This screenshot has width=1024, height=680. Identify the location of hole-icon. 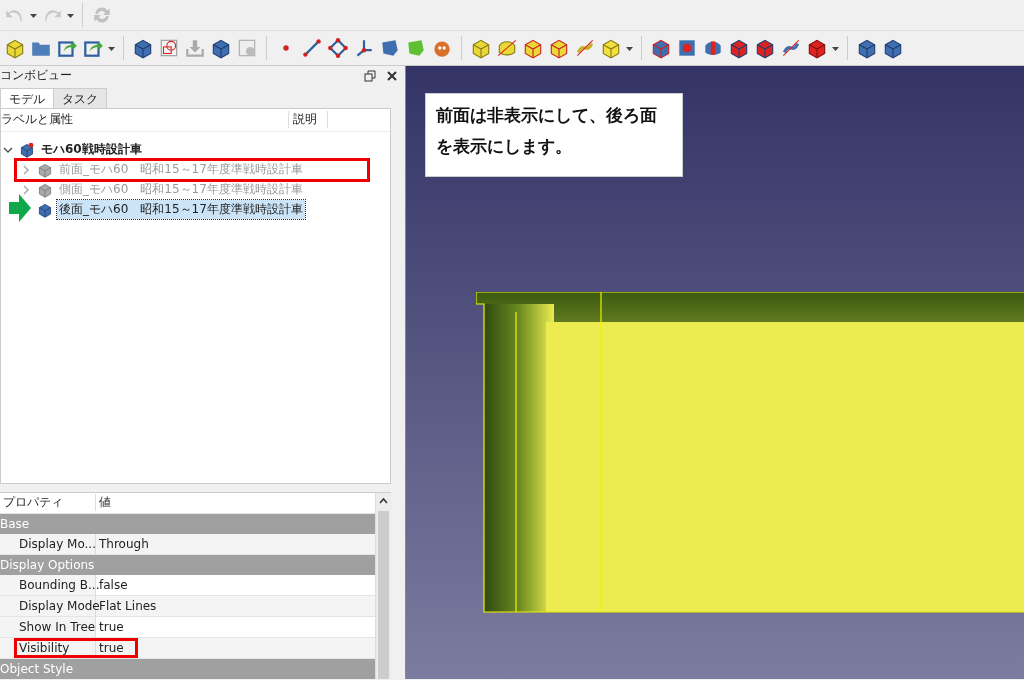
(687, 48).